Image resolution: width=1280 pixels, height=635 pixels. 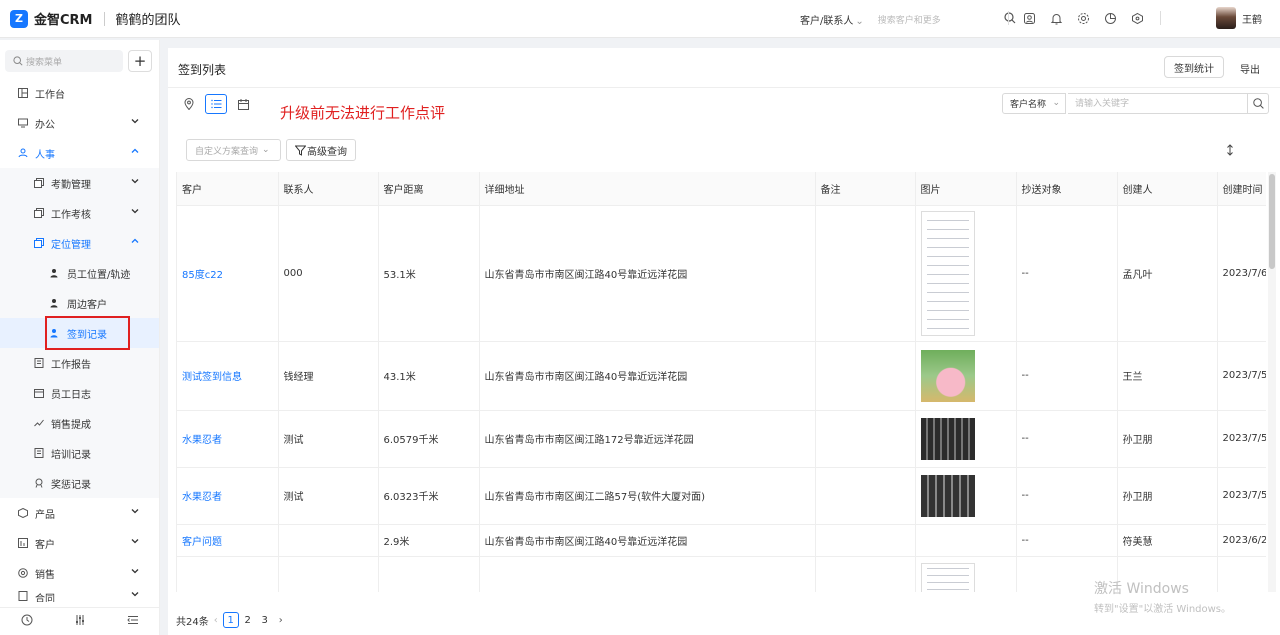 I want to click on add-button: +, so click(x=140, y=61).